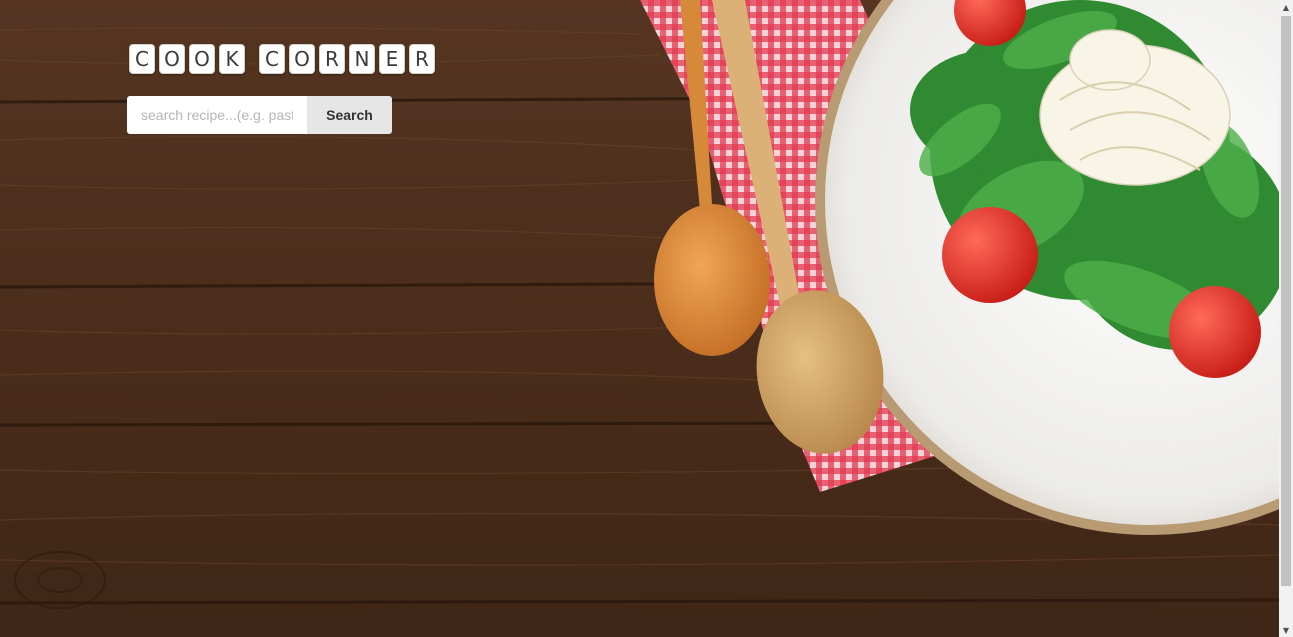  What do you see at coordinates (254, 59) in the screenshot?
I see `logo-space` at bounding box center [254, 59].